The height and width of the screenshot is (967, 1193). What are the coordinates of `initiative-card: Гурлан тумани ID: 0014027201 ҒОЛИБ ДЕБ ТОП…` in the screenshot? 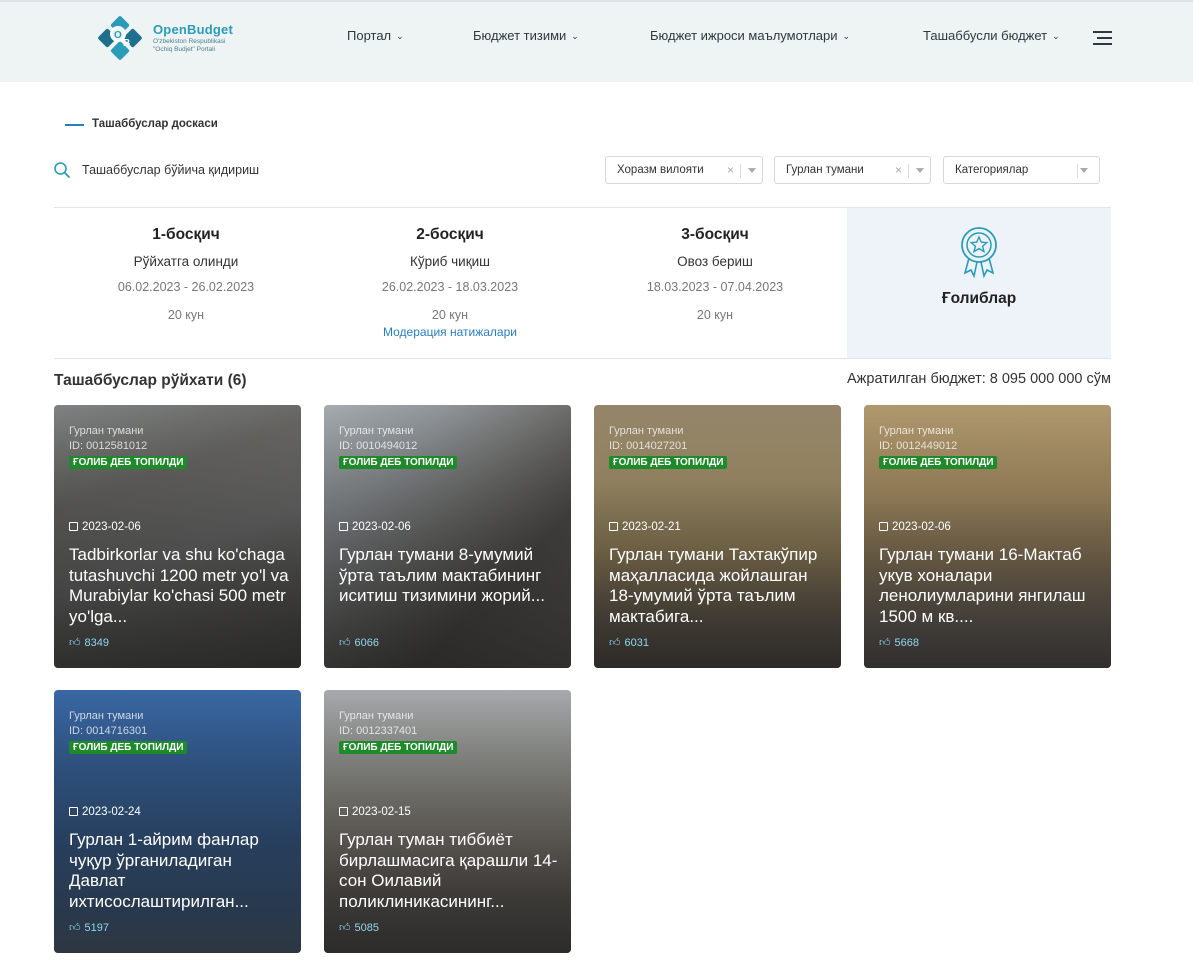 It's located at (717, 536).